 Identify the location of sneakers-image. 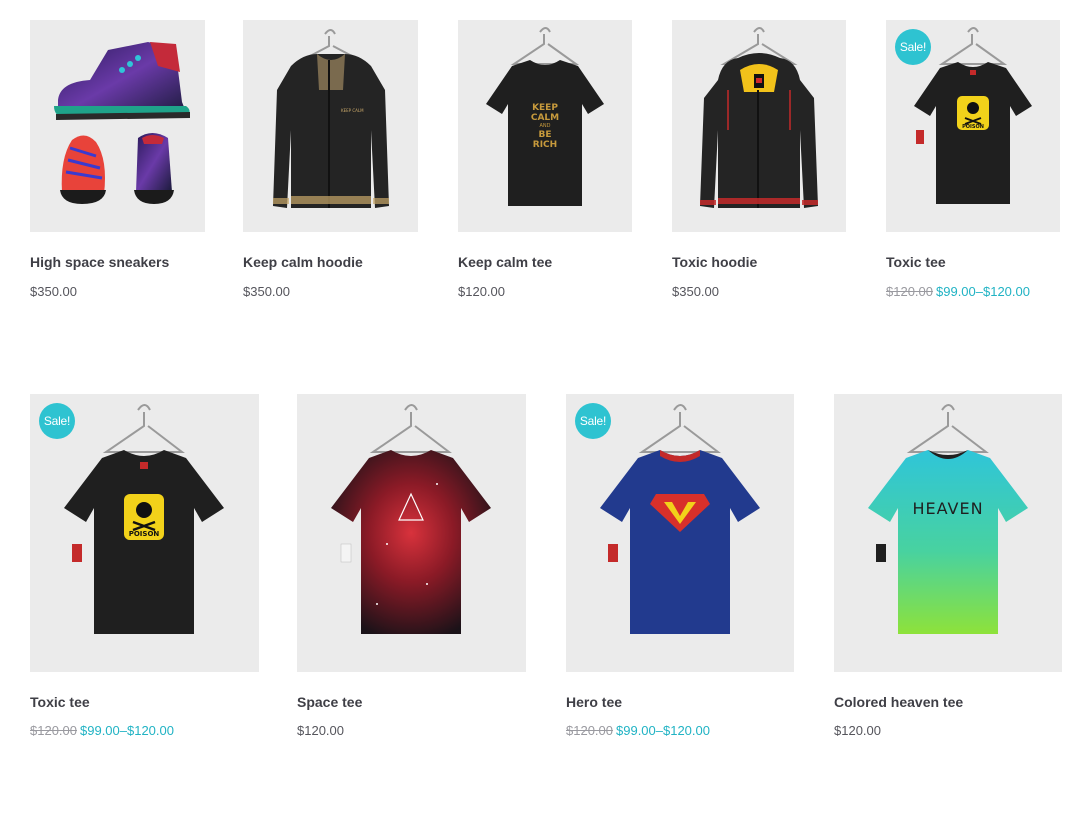
(122, 123).